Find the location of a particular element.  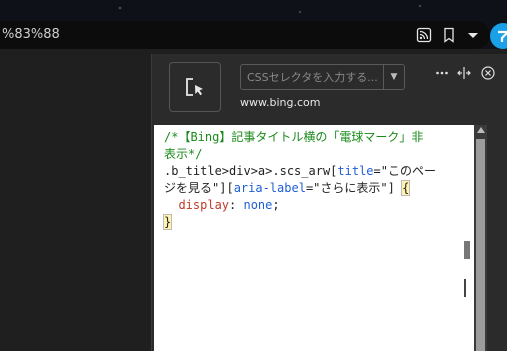

close-icon is located at coordinates (488, 73).